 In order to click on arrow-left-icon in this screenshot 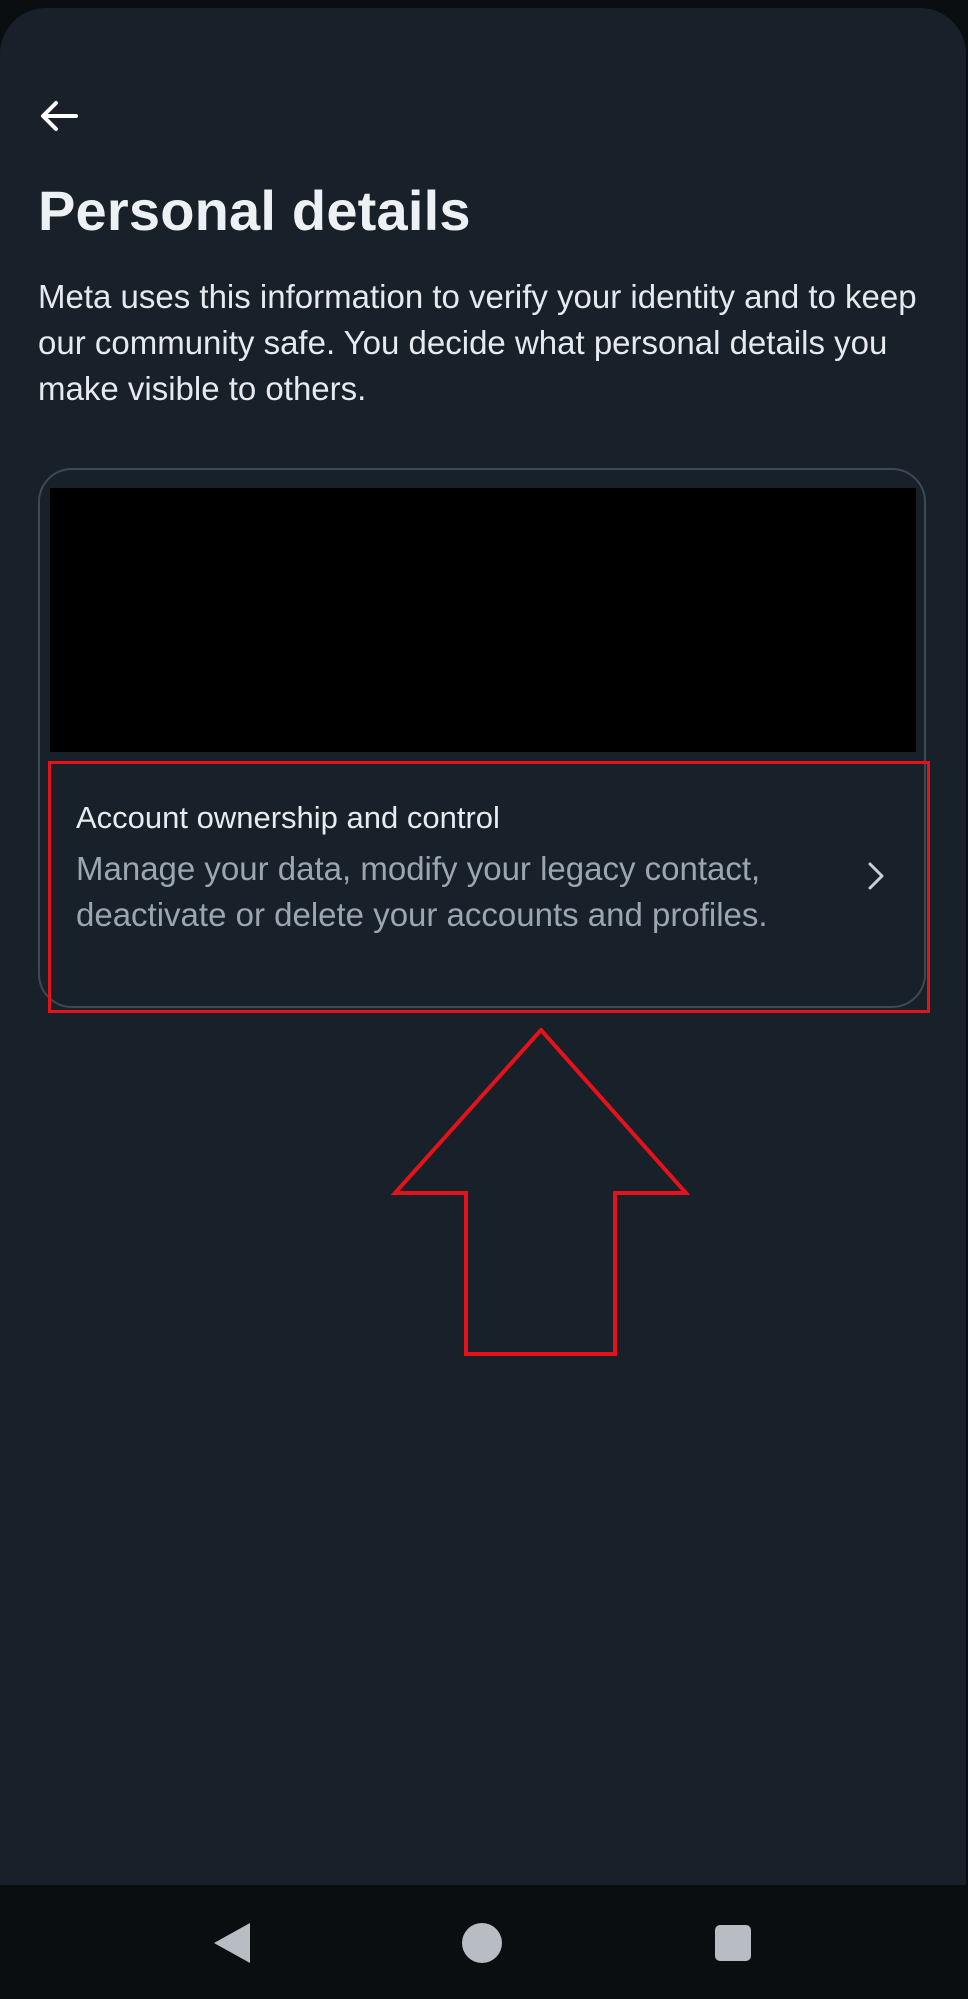, I will do `click(59, 116)`.